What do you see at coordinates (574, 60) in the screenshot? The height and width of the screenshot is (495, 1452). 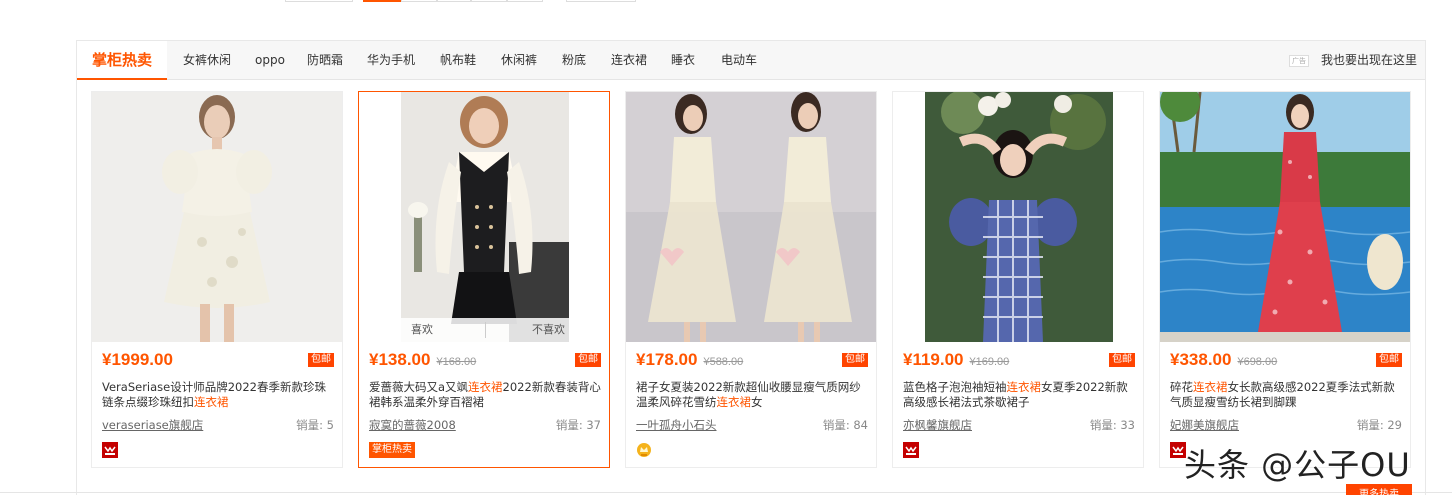 I see `keyword-link: 粉底` at bounding box center [574, 60].